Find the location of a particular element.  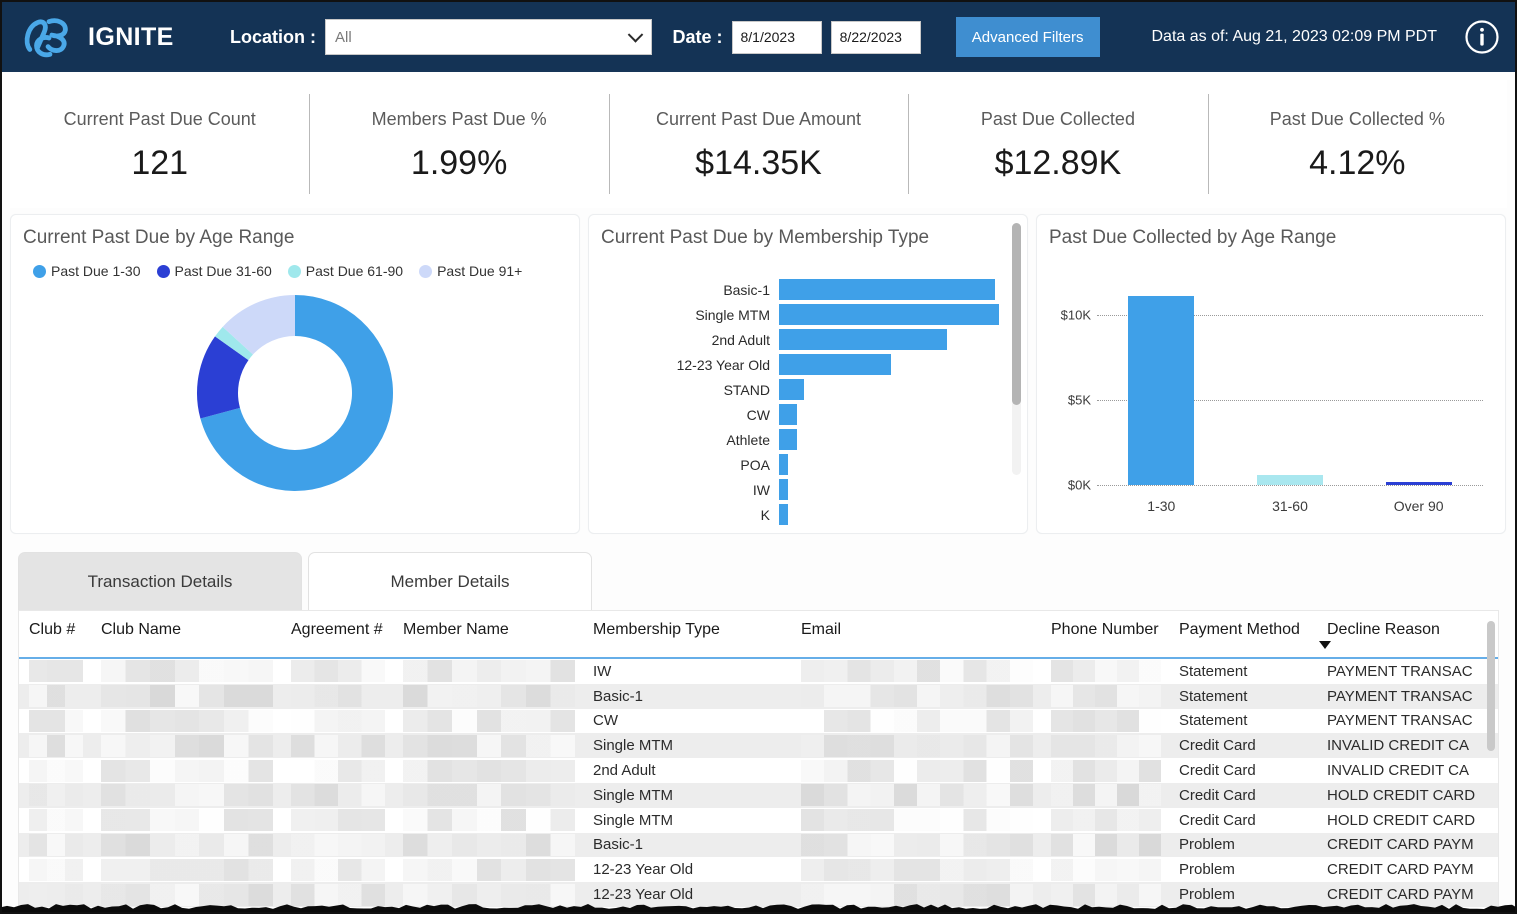

column-group: 1-30 is located at coordinates (1161, 397).